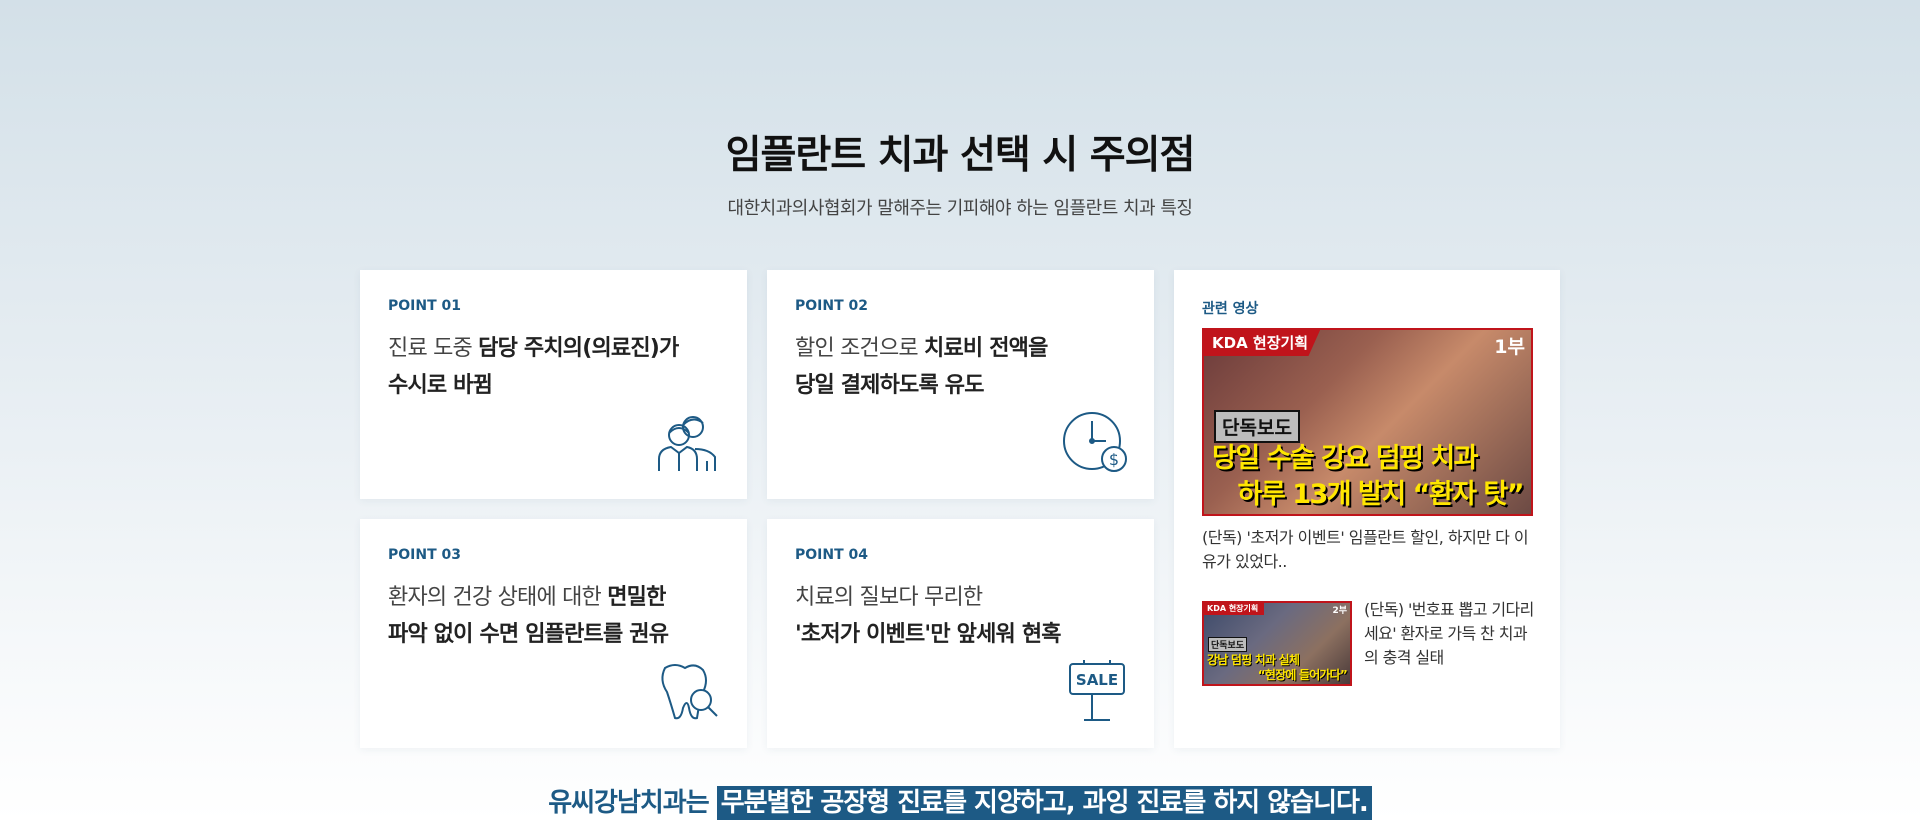  What do you see at coordinates (1228, 644) in the screenshot?
I see `thumbnail-exclusive: 단독보도` at bounding box center [1228, 644].